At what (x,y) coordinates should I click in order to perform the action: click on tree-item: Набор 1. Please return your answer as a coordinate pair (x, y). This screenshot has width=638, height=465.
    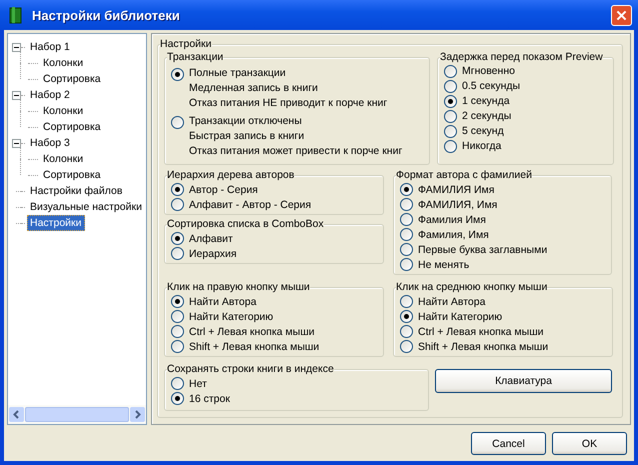
    Looking at the image, I should click on (50, 47).